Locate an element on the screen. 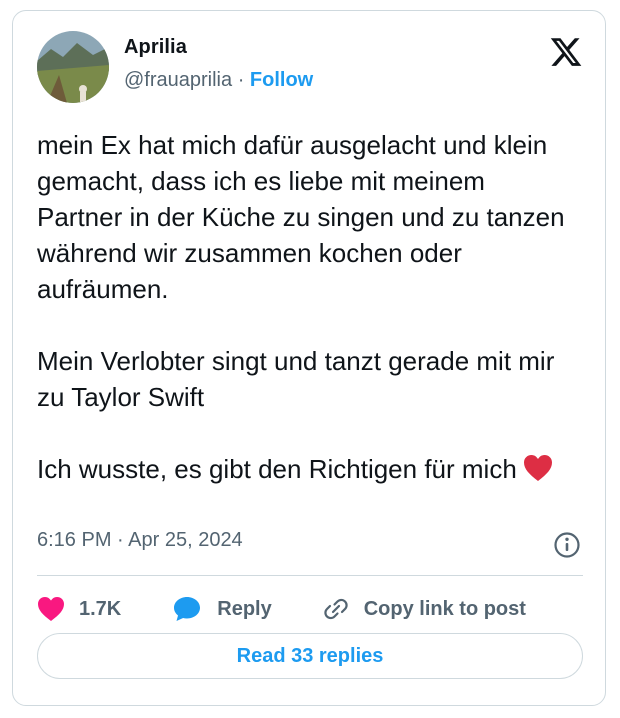 The width and height of the screenshot is (620, 718). reply-label: Reply is located at coordinates (244, 608).